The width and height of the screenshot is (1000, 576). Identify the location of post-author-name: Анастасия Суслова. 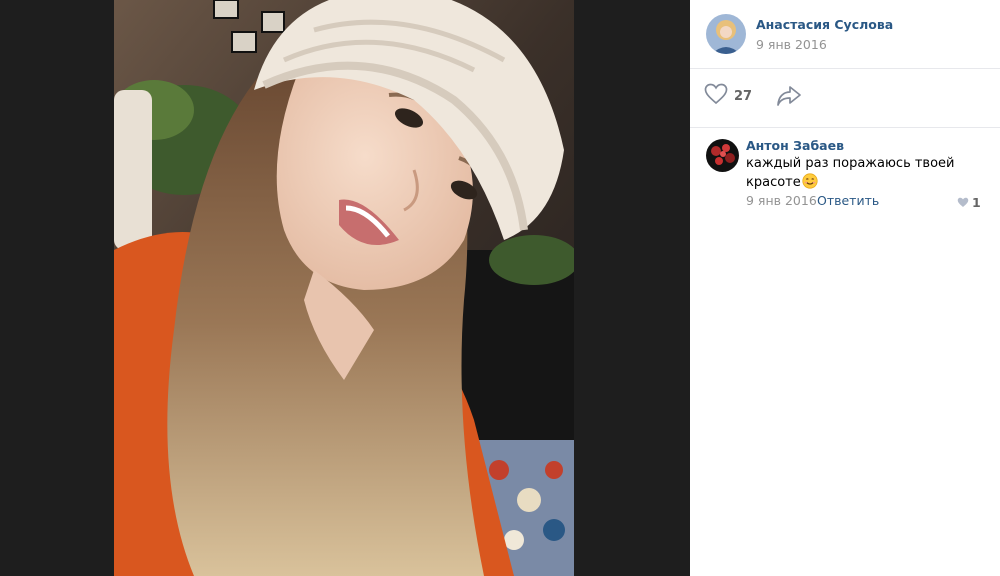
(824, 24).